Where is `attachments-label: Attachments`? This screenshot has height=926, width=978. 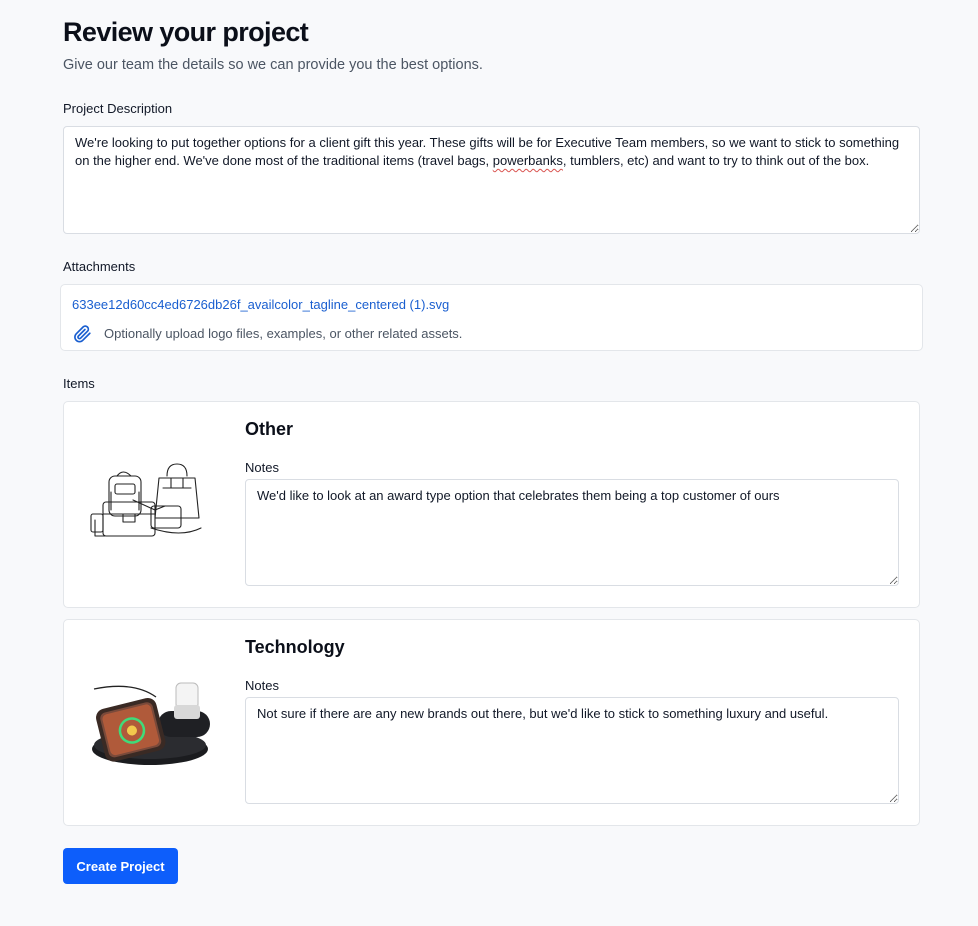 attachments-label: Attachments is located at coordinates (99, 266).